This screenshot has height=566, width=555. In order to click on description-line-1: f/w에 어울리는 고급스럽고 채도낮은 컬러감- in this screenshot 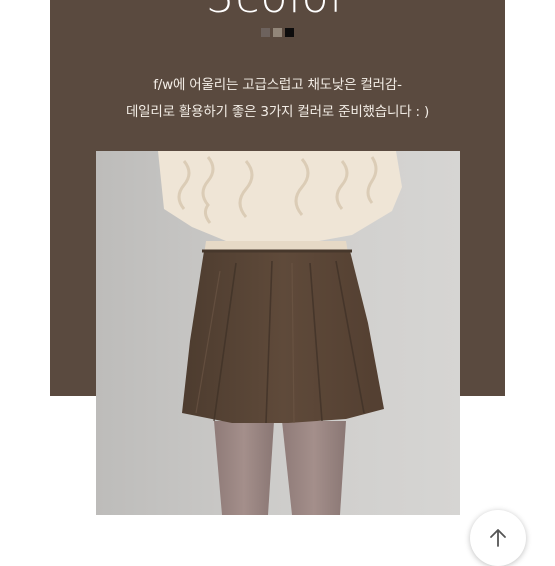, I will do `click(277, 85)`.